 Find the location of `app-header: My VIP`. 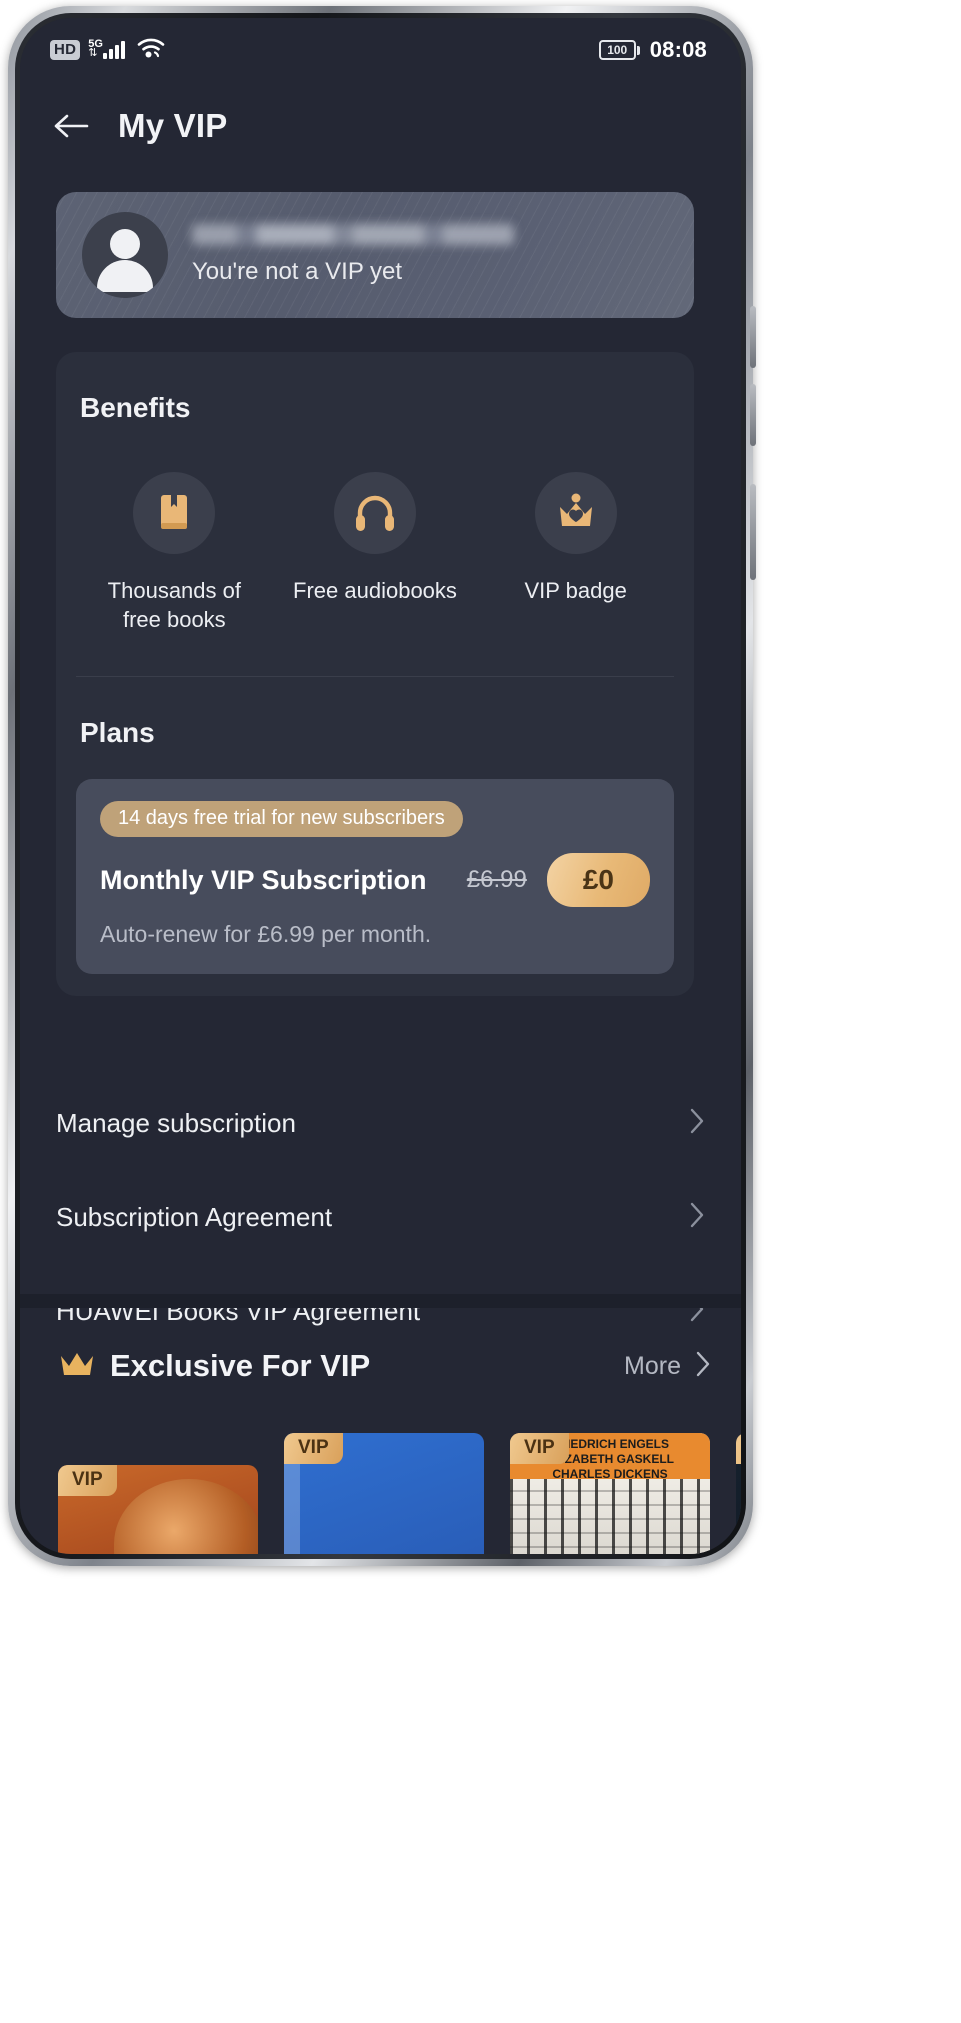

app-header: My VIP is located at coordinates (380, 126).